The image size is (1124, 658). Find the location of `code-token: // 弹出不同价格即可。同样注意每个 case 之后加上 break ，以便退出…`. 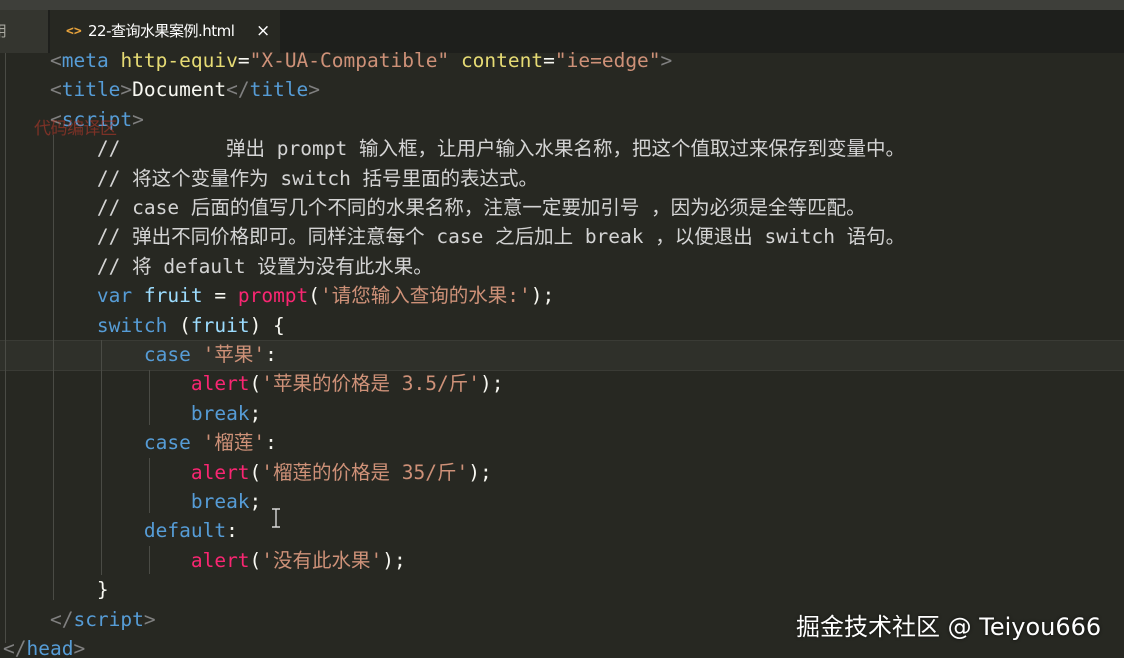

code-token: // 弹出不同价格即可。同样注意每个 case 之后加上 break ，以便退出… is located at coordinates (501, 237).